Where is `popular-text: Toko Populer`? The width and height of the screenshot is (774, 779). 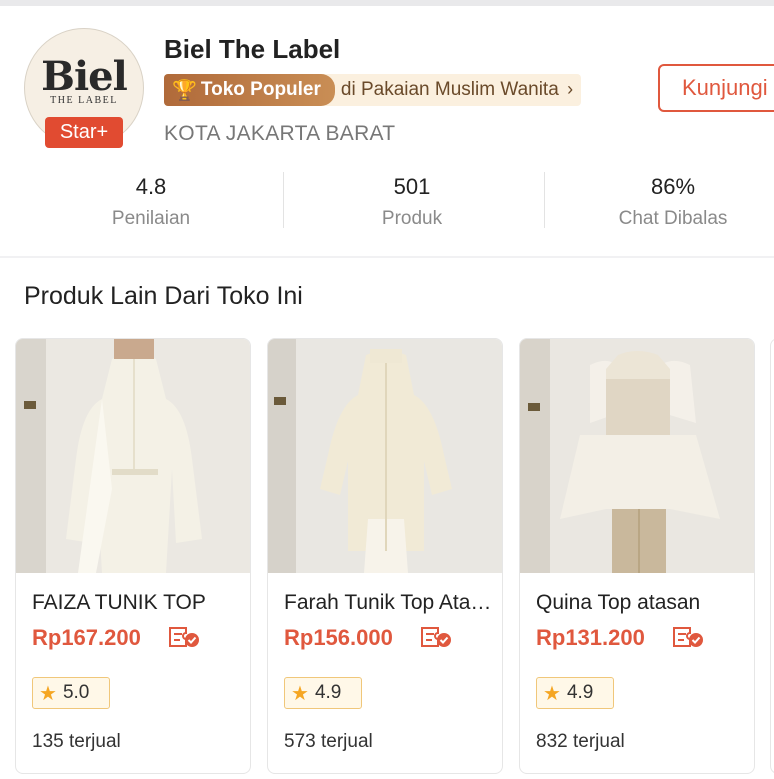
popular-text: Toko Populer is located at coordinates (260, 89).